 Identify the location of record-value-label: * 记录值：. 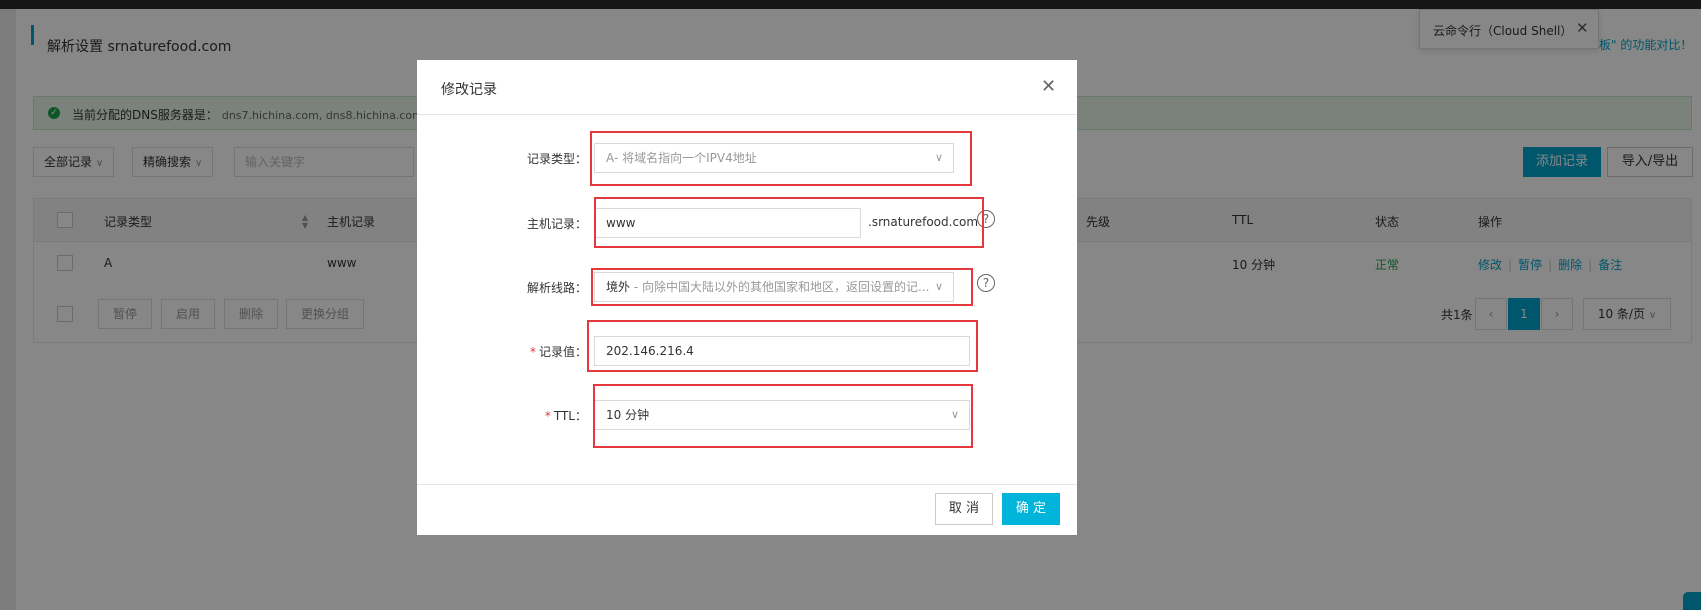
(502, 351).